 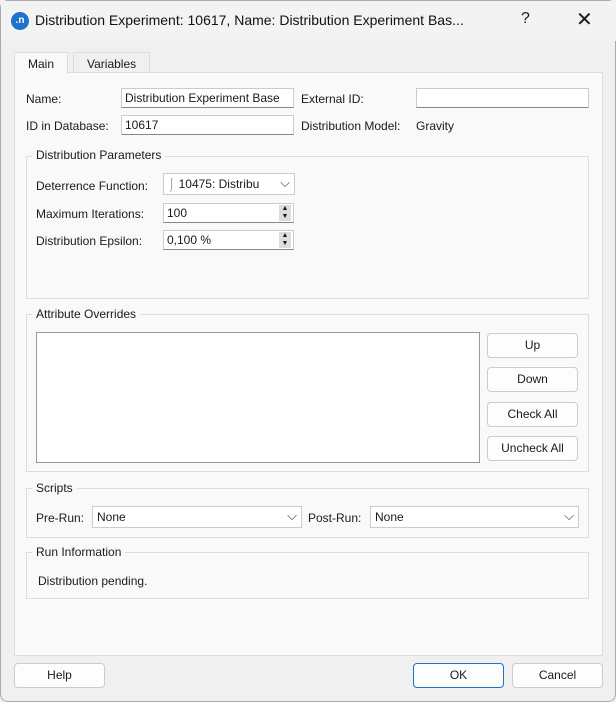 What do you see at coordinates (335, 518) in the screenshot?
I see `post-run-label: Post-Run:` at bounding box center [335, 518].